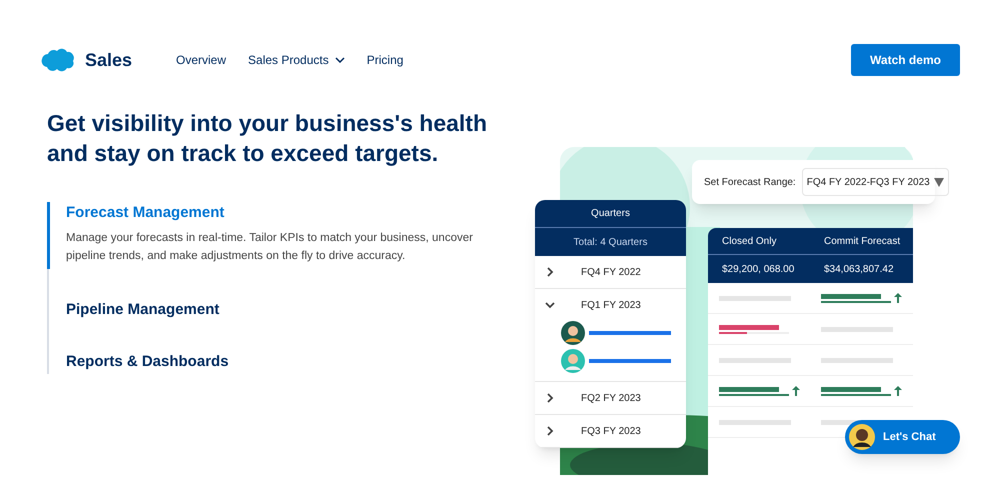 The width and height of the screenshot is (991, 491). I want to click on dropdown-triangle-icon, so click(939, 182).